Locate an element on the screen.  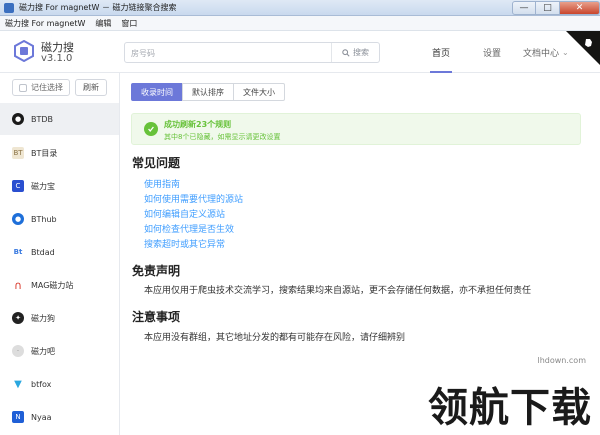
bt-catalog-icon: BT is located at coordinates (18, 153).